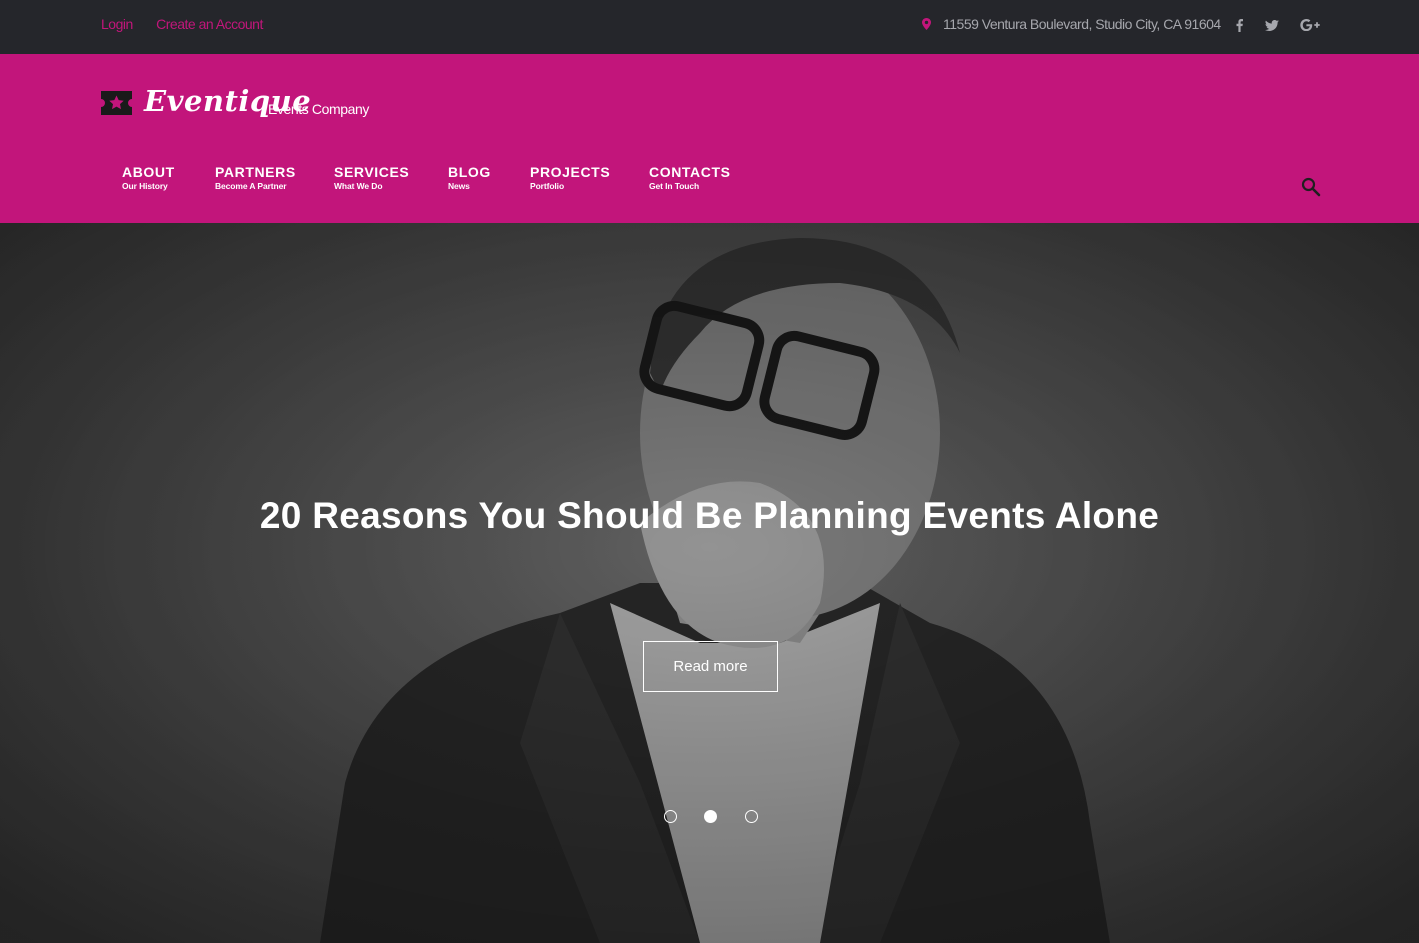  Describe the element at coordinates (547, 186) in the screenshot. I see `nav-sublabel: Portfolio` at that location.